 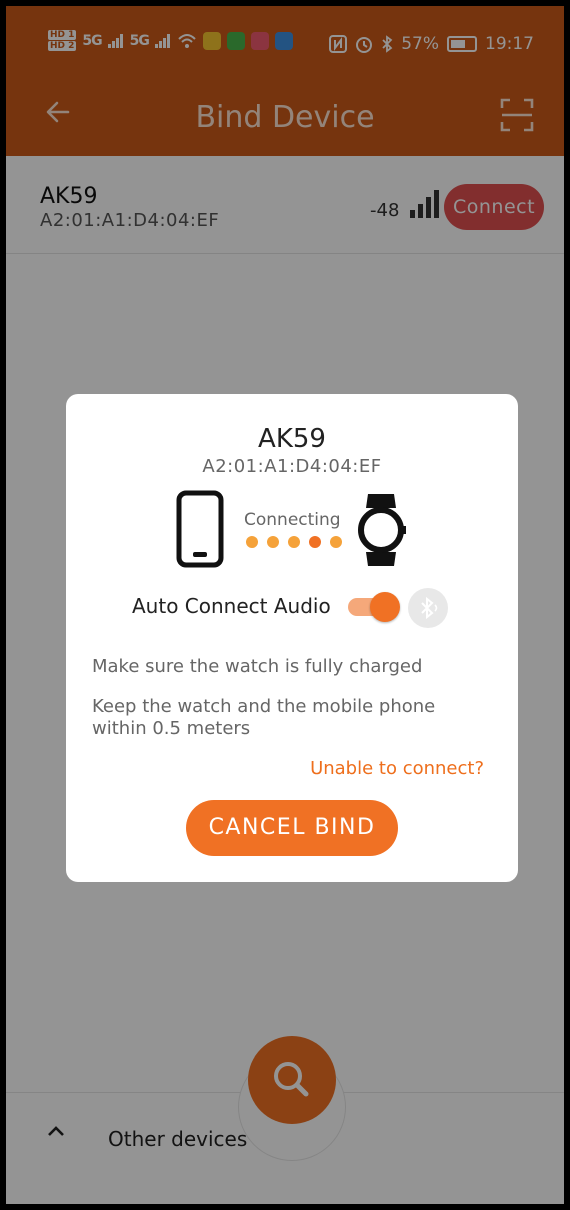 I want to click on connecting-progress-dots, so click(x=294, y=542).